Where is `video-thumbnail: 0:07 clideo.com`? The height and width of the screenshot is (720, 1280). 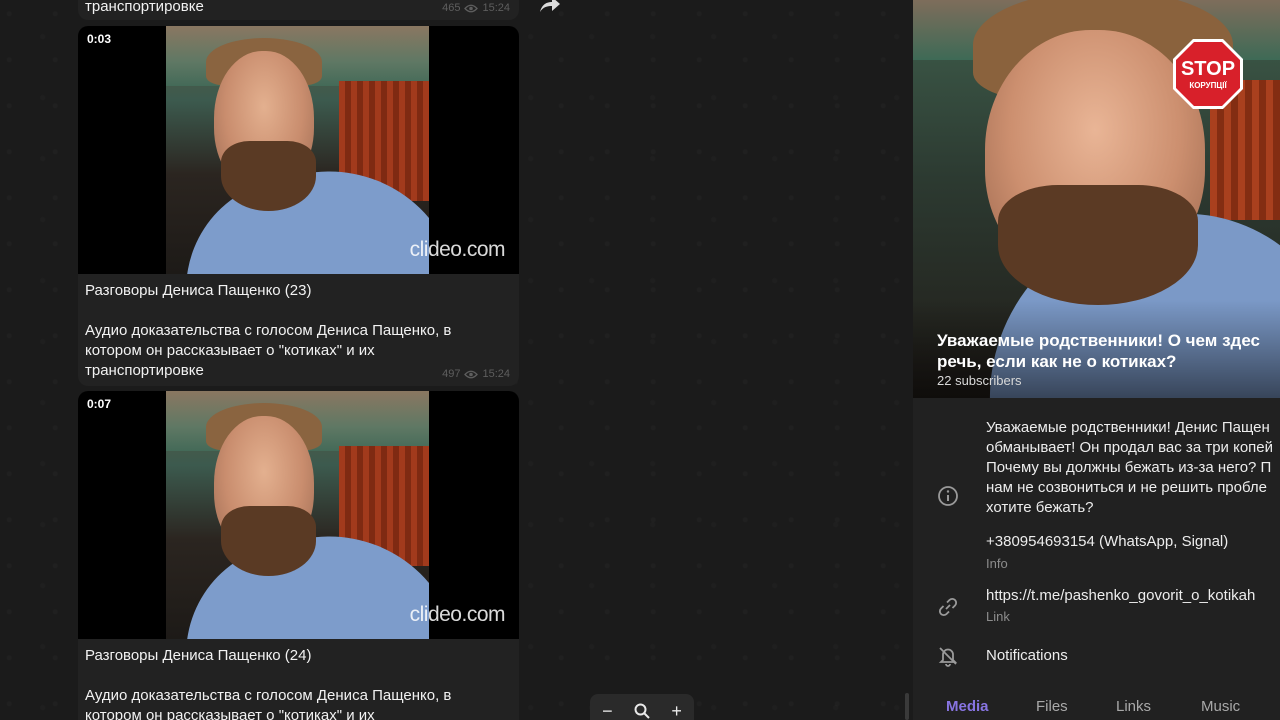
video-thumbnail: 0:07 clideo.com is located at coordinates (298, 515).